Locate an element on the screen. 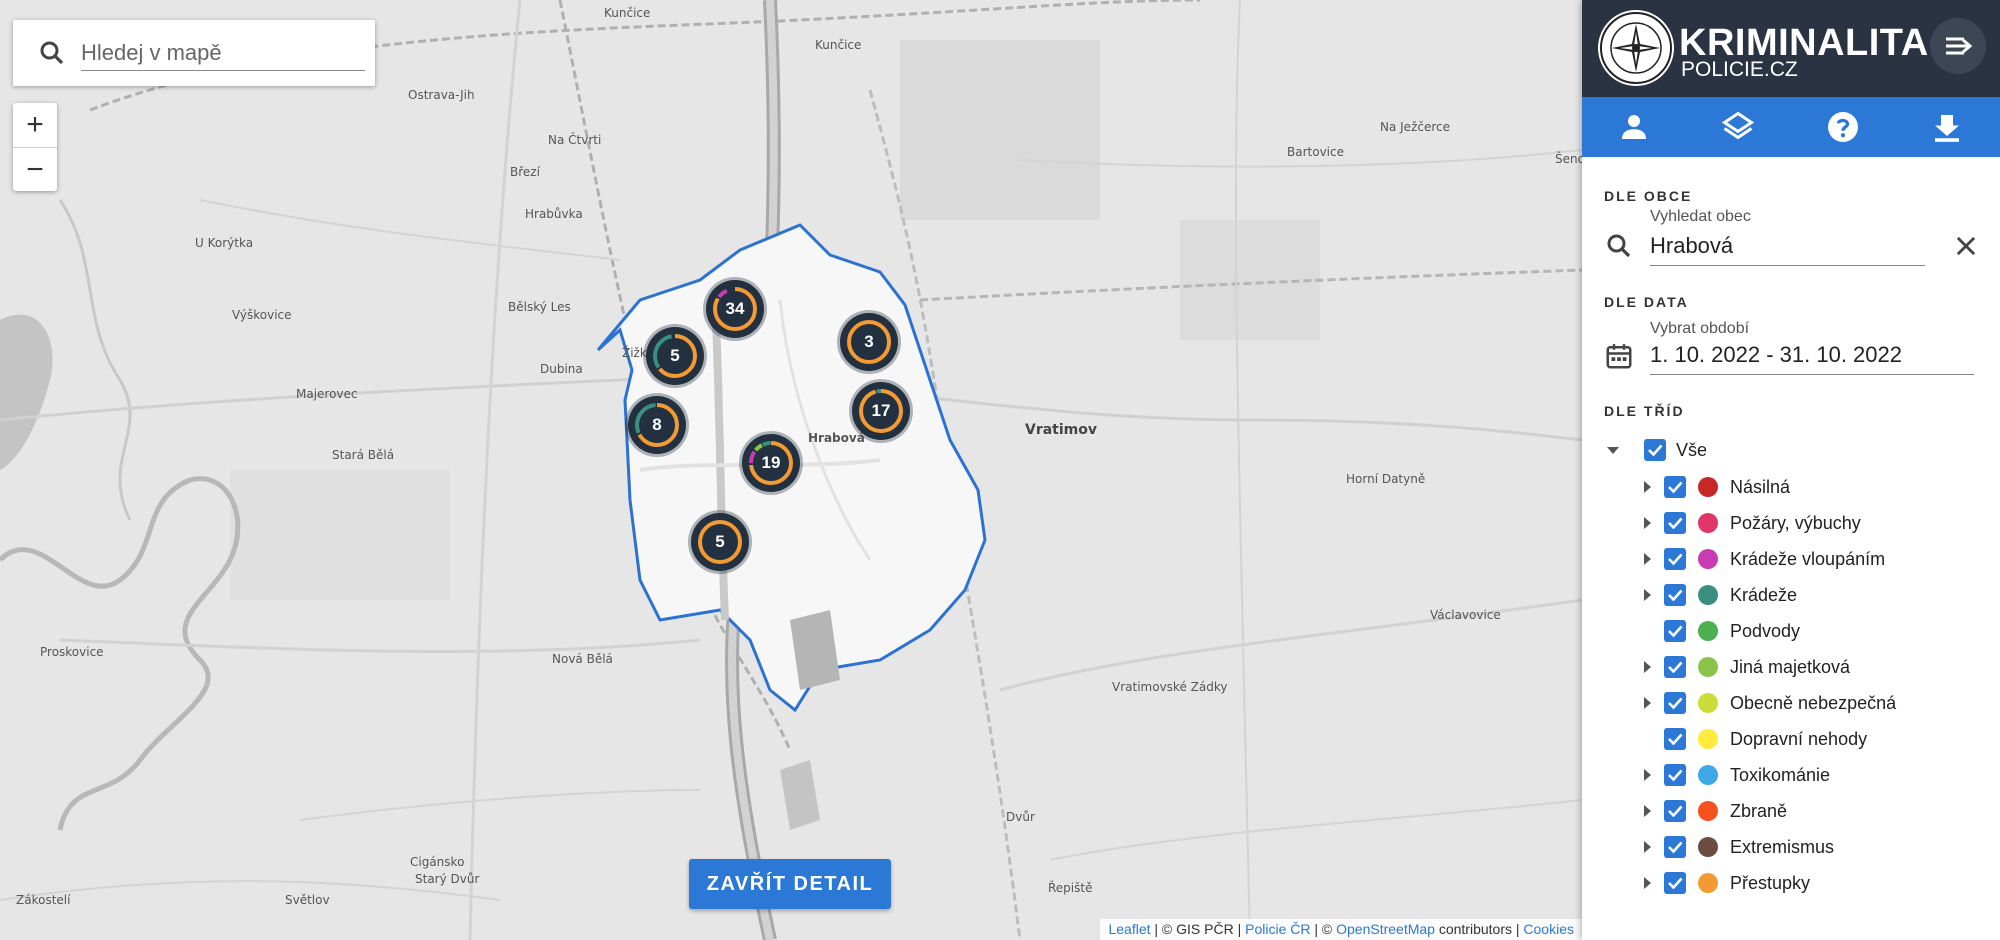 This screenshot has width=2000, height=940. map-place-label: Šenov is located at coordinates (1568, 159).